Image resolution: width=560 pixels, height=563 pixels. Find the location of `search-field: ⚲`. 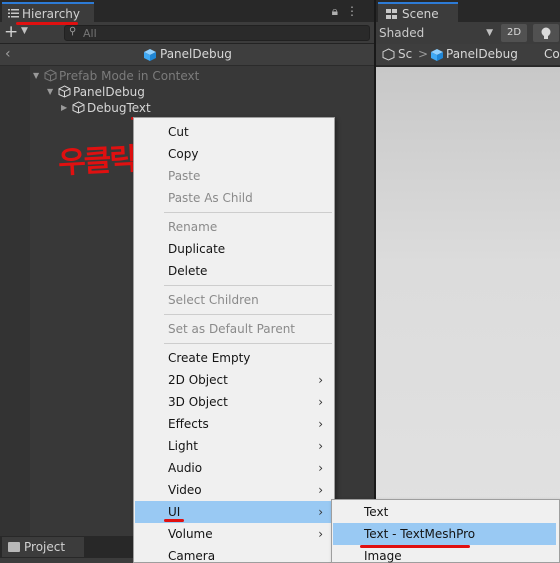

search-field: ⚲ is located at coordinates (217, 33).